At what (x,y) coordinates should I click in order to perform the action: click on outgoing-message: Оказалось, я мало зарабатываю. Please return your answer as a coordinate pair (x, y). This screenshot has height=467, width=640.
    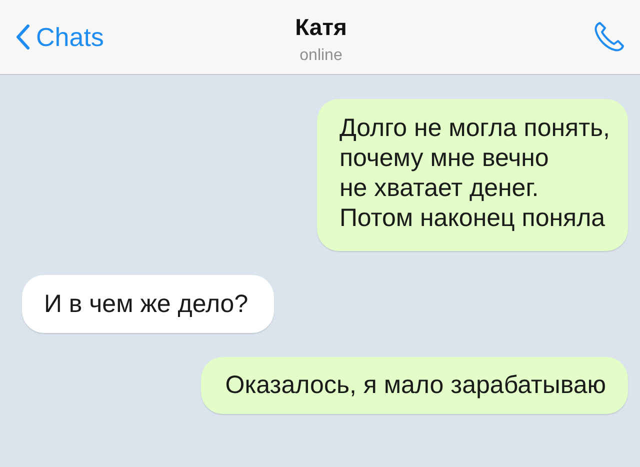
    Looking at the image, I should click on (414, 385).